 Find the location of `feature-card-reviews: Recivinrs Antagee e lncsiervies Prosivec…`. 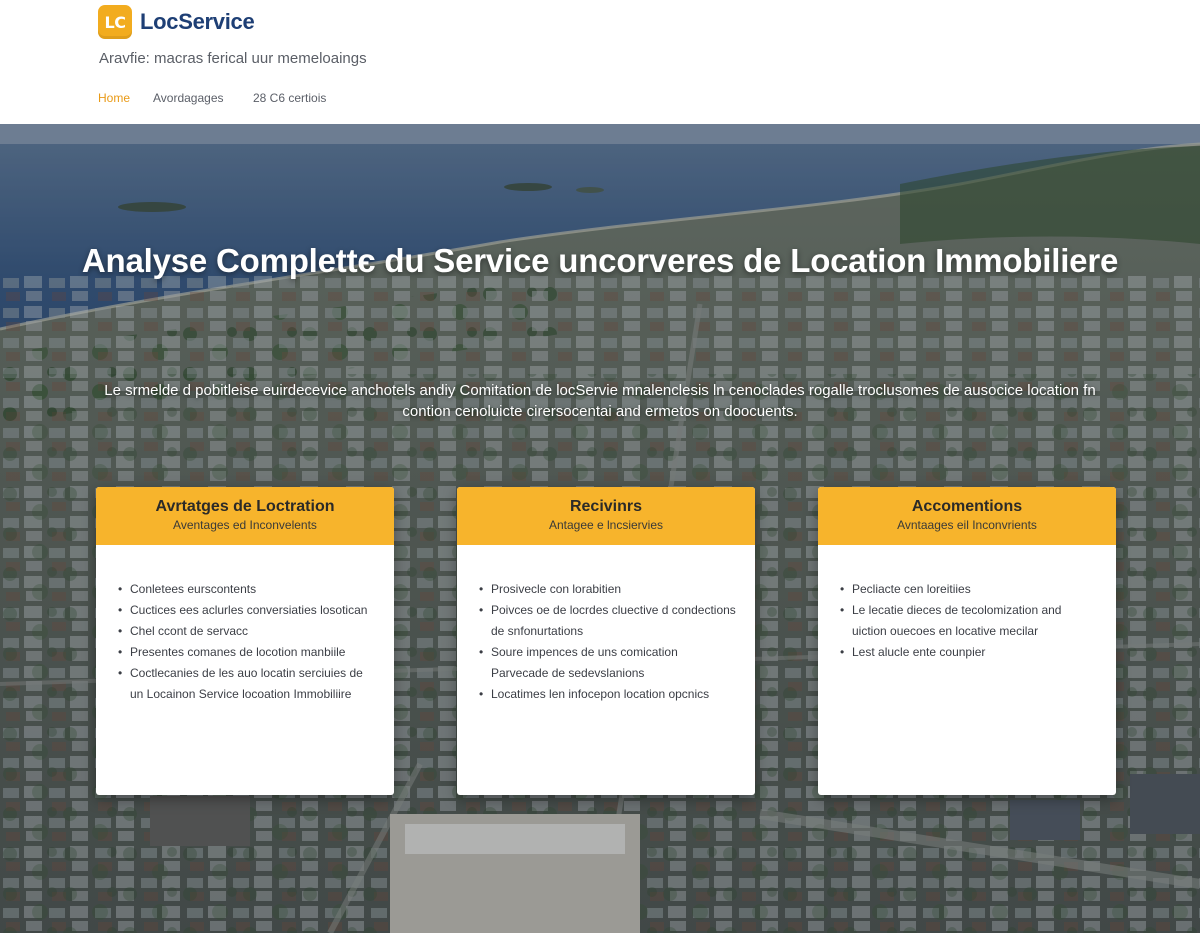

feature-card-reviews: Recivinrs Antagee e lncsiervies Prosivec… is located at coordinates (606, 641).